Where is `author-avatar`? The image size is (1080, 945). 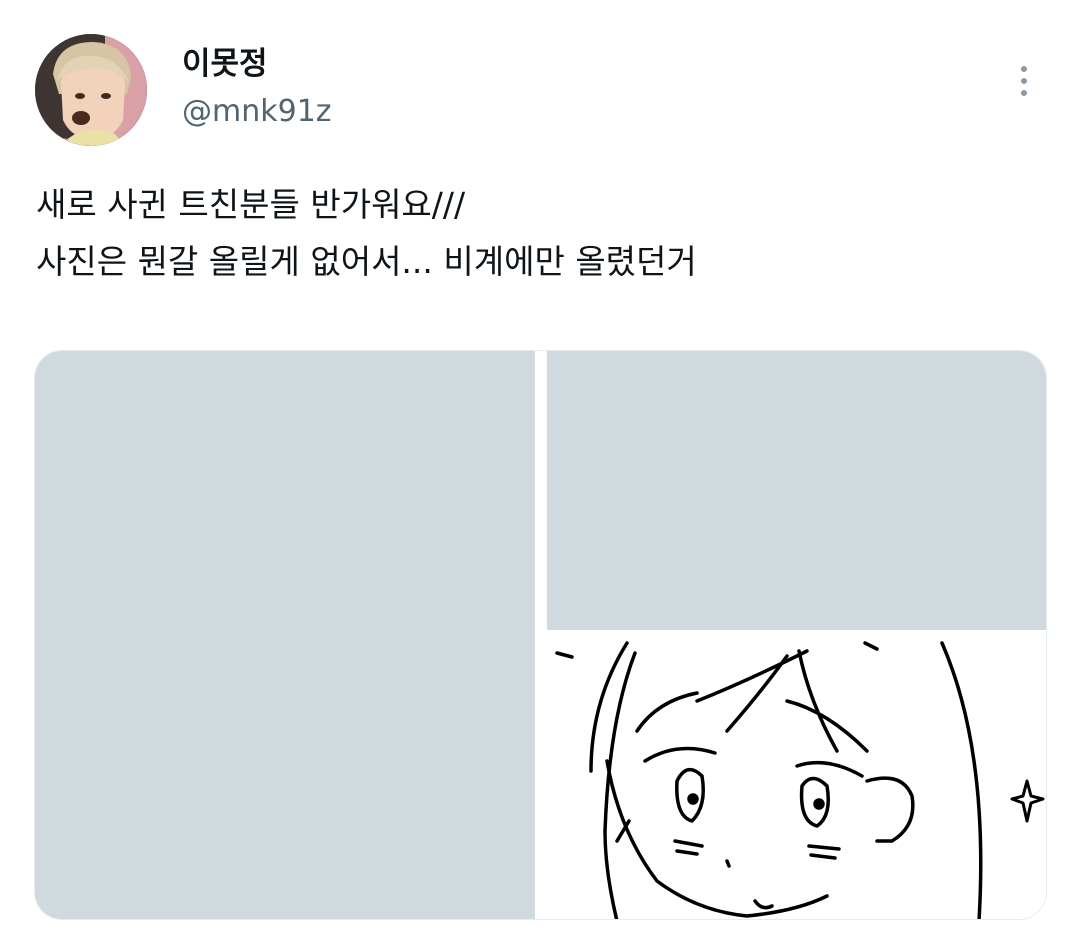
author-avatar is located at coordinates (91, 90).